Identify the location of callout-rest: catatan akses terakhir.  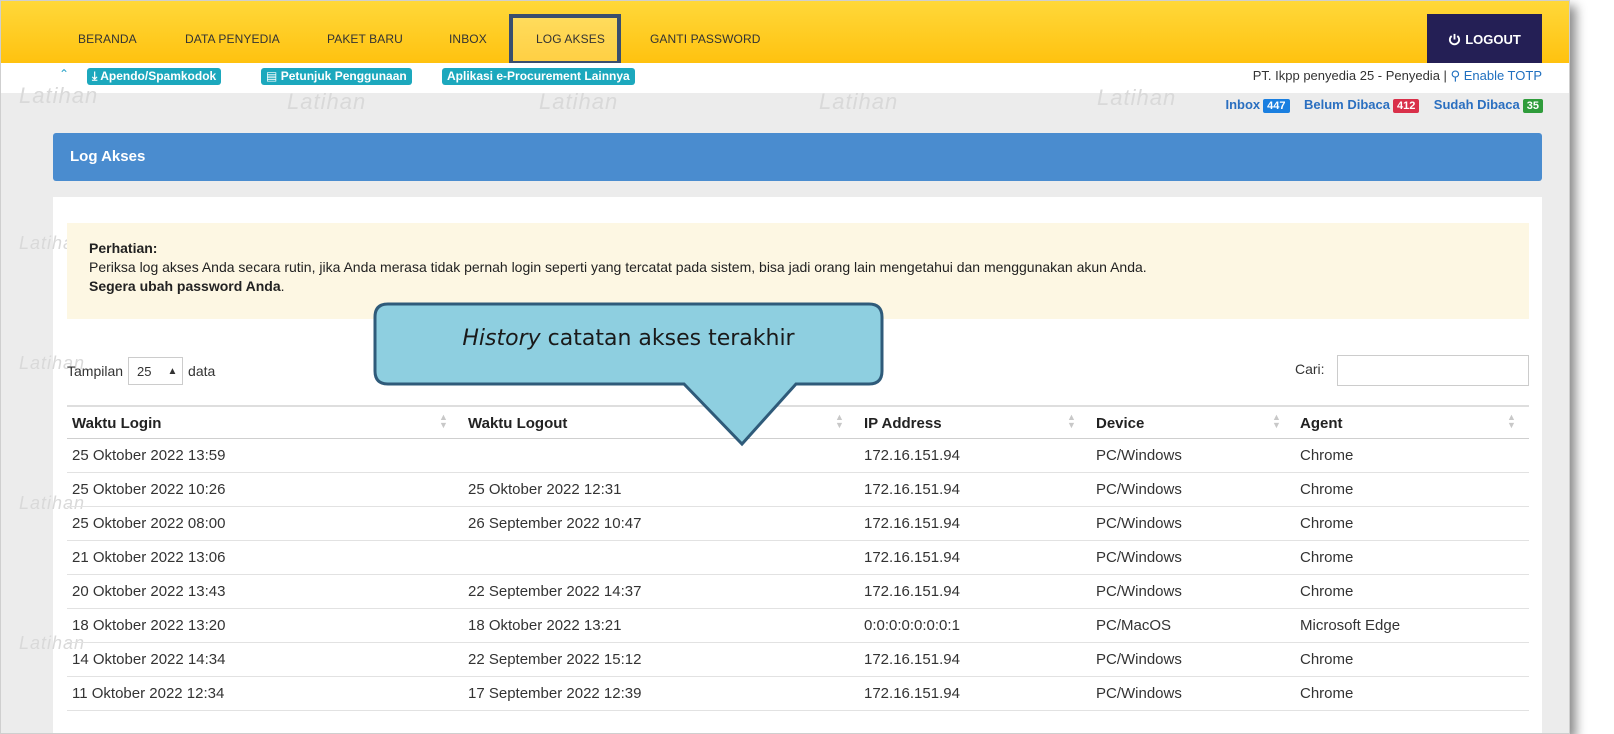
(667, 338).